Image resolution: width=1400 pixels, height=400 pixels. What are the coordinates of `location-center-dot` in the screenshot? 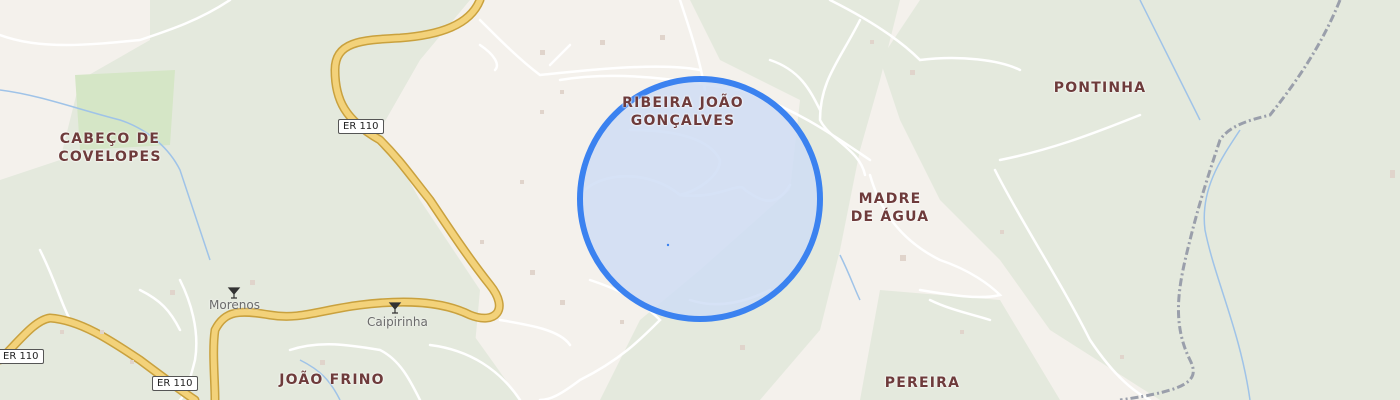 It's located at (668, 245).